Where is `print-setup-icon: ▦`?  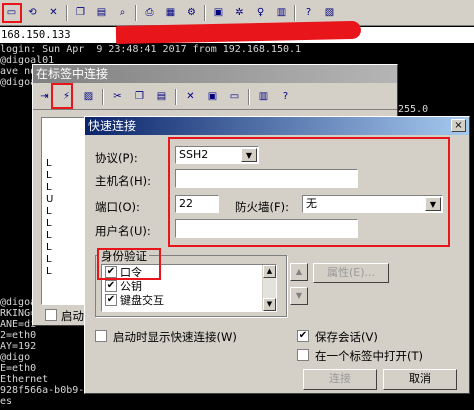
print-setup-icon: ▦ is located at coordinates (170, 13).